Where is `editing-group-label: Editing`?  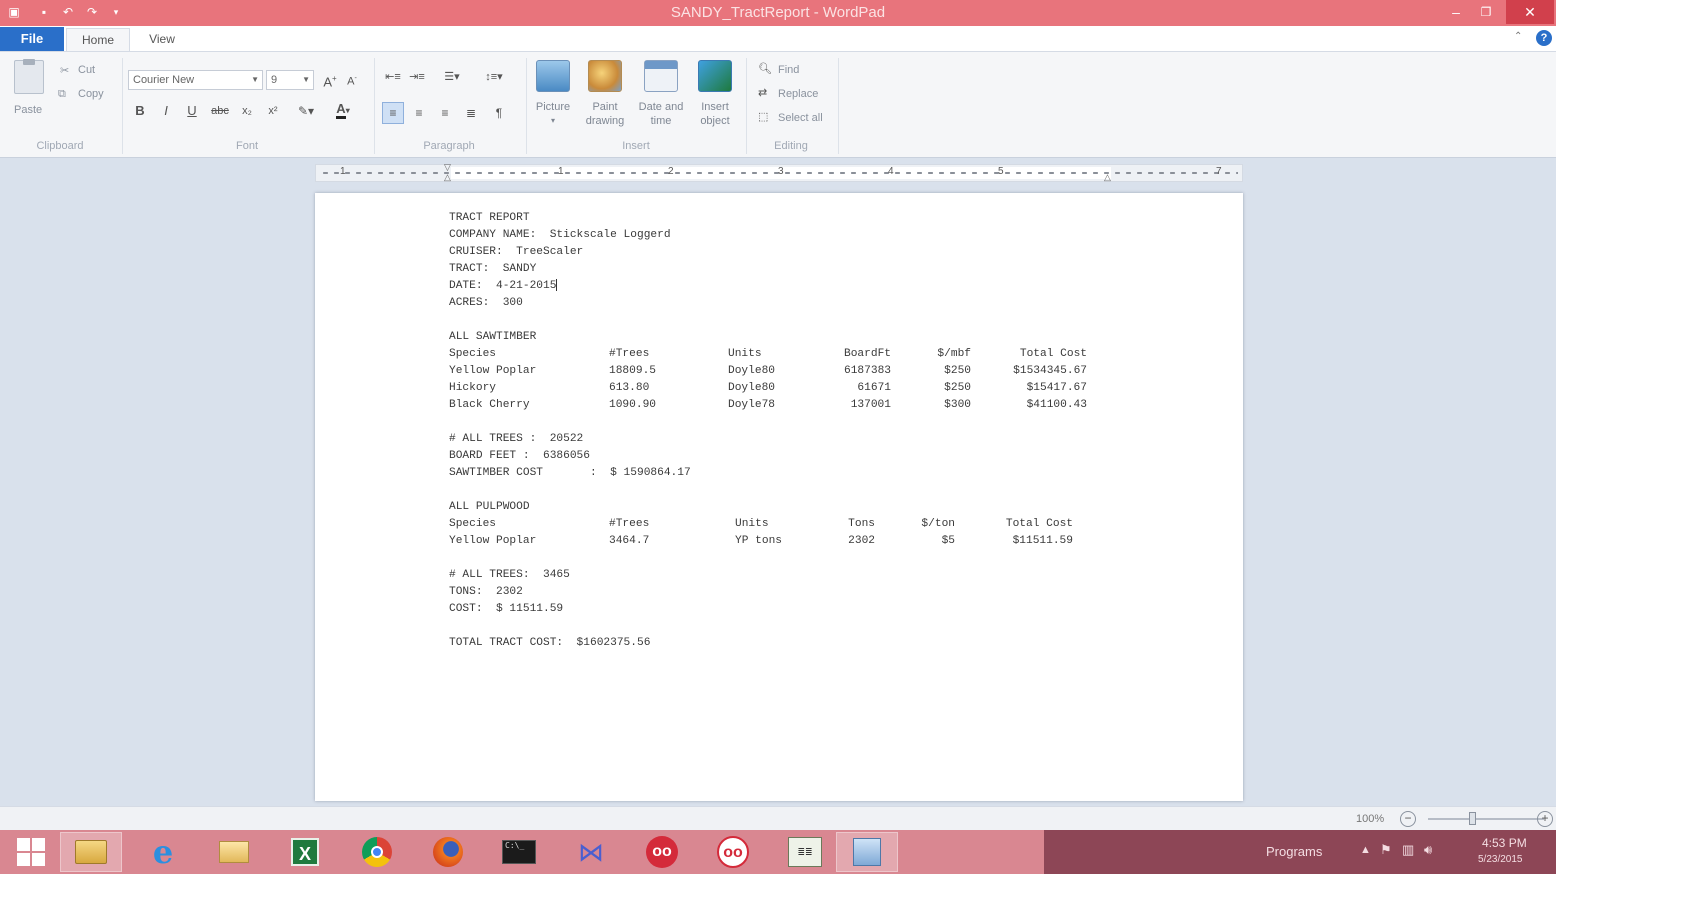
editing-group-label: Editing is located at coordinates (791, 146).